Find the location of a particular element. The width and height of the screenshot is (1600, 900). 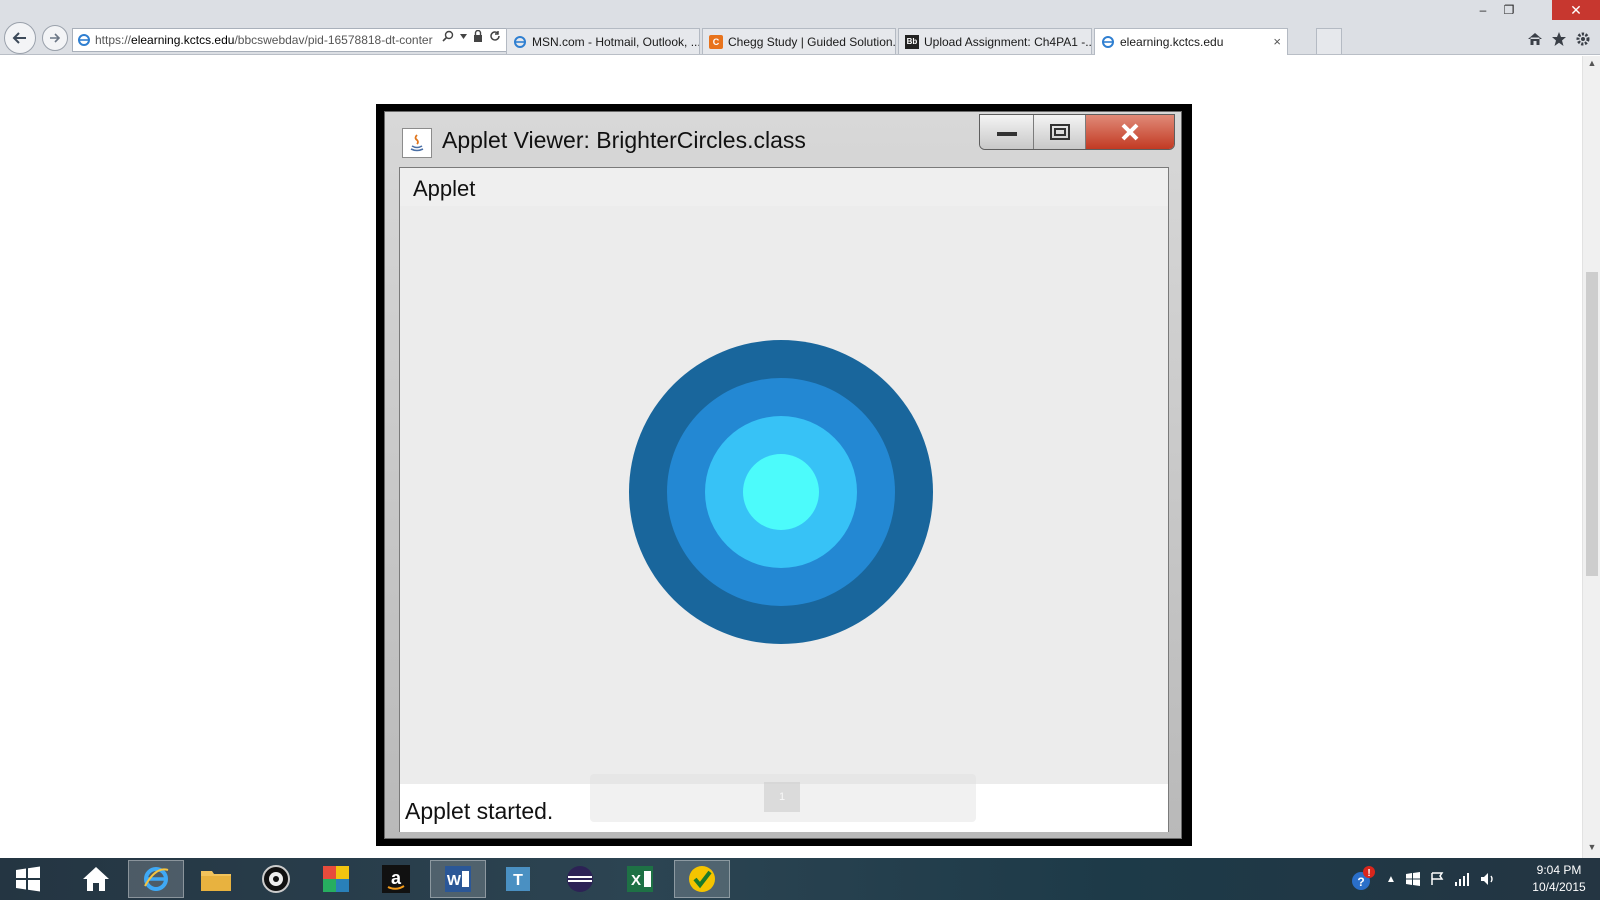

color-app-icon is located at coordinates (336, 879).